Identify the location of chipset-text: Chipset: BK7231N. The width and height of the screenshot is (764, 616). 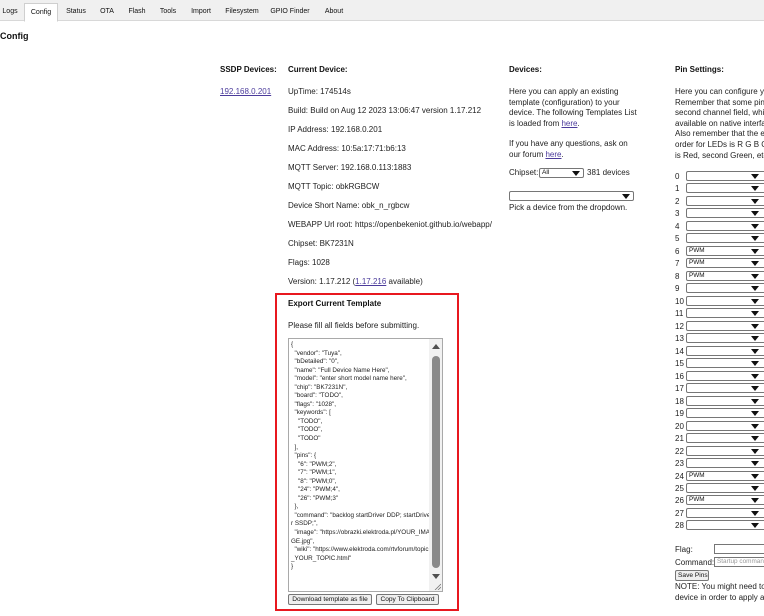
(321, 243).